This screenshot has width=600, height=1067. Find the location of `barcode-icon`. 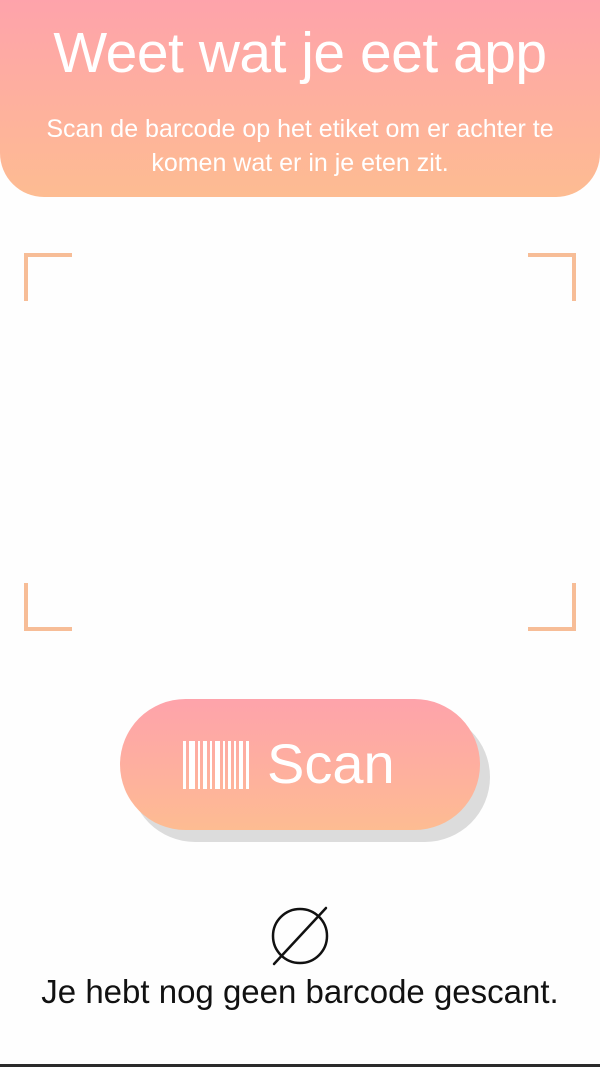

barcode-icon is located at coordinates (216, 765).